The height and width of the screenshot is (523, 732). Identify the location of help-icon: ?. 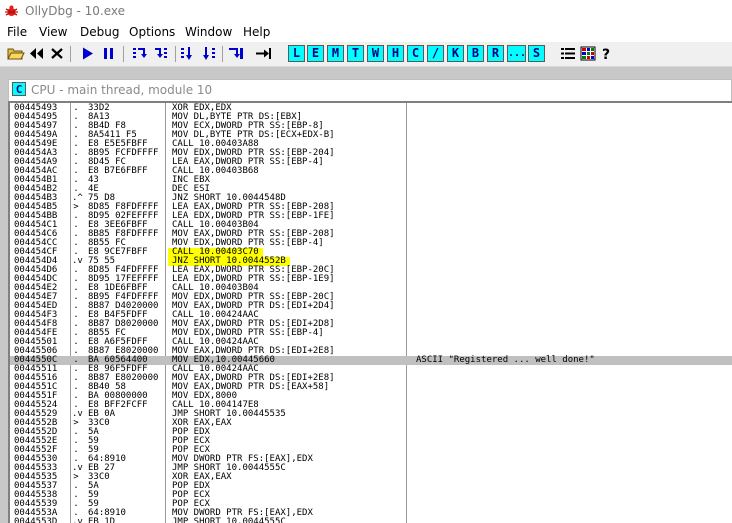
(606, 53).